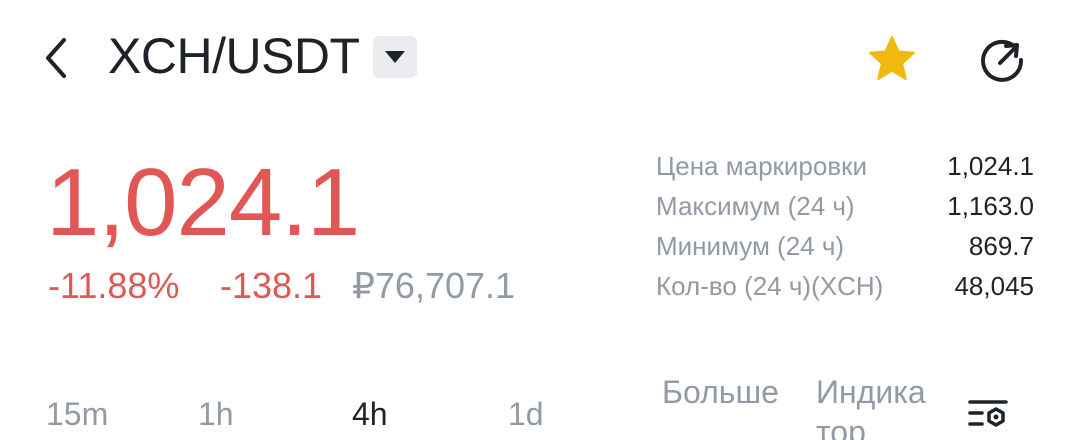 The width and height of the screenshot is (1080, 440). What do you see at coordinates (755, 205) in the screenshot?
I see `stat-label: Максимум (24 ч)` at bounding box center [755, 205].